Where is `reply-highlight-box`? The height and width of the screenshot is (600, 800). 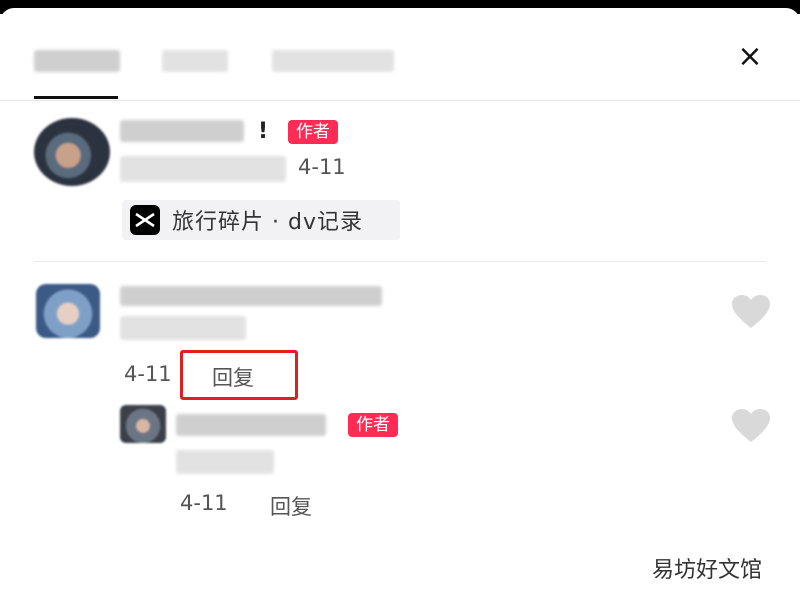 reply-highlight-box is located at coordinates (239, 375).